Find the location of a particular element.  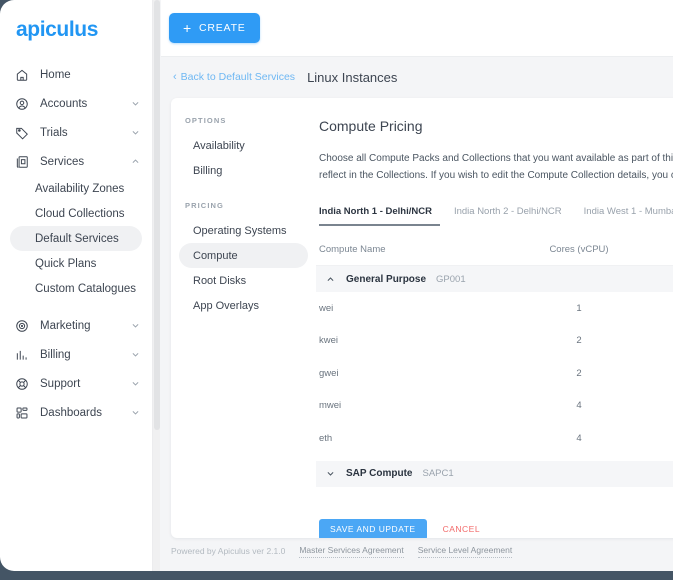

master-services-agreement-link: Master Services Agreement is located at coordinates (351, 551).